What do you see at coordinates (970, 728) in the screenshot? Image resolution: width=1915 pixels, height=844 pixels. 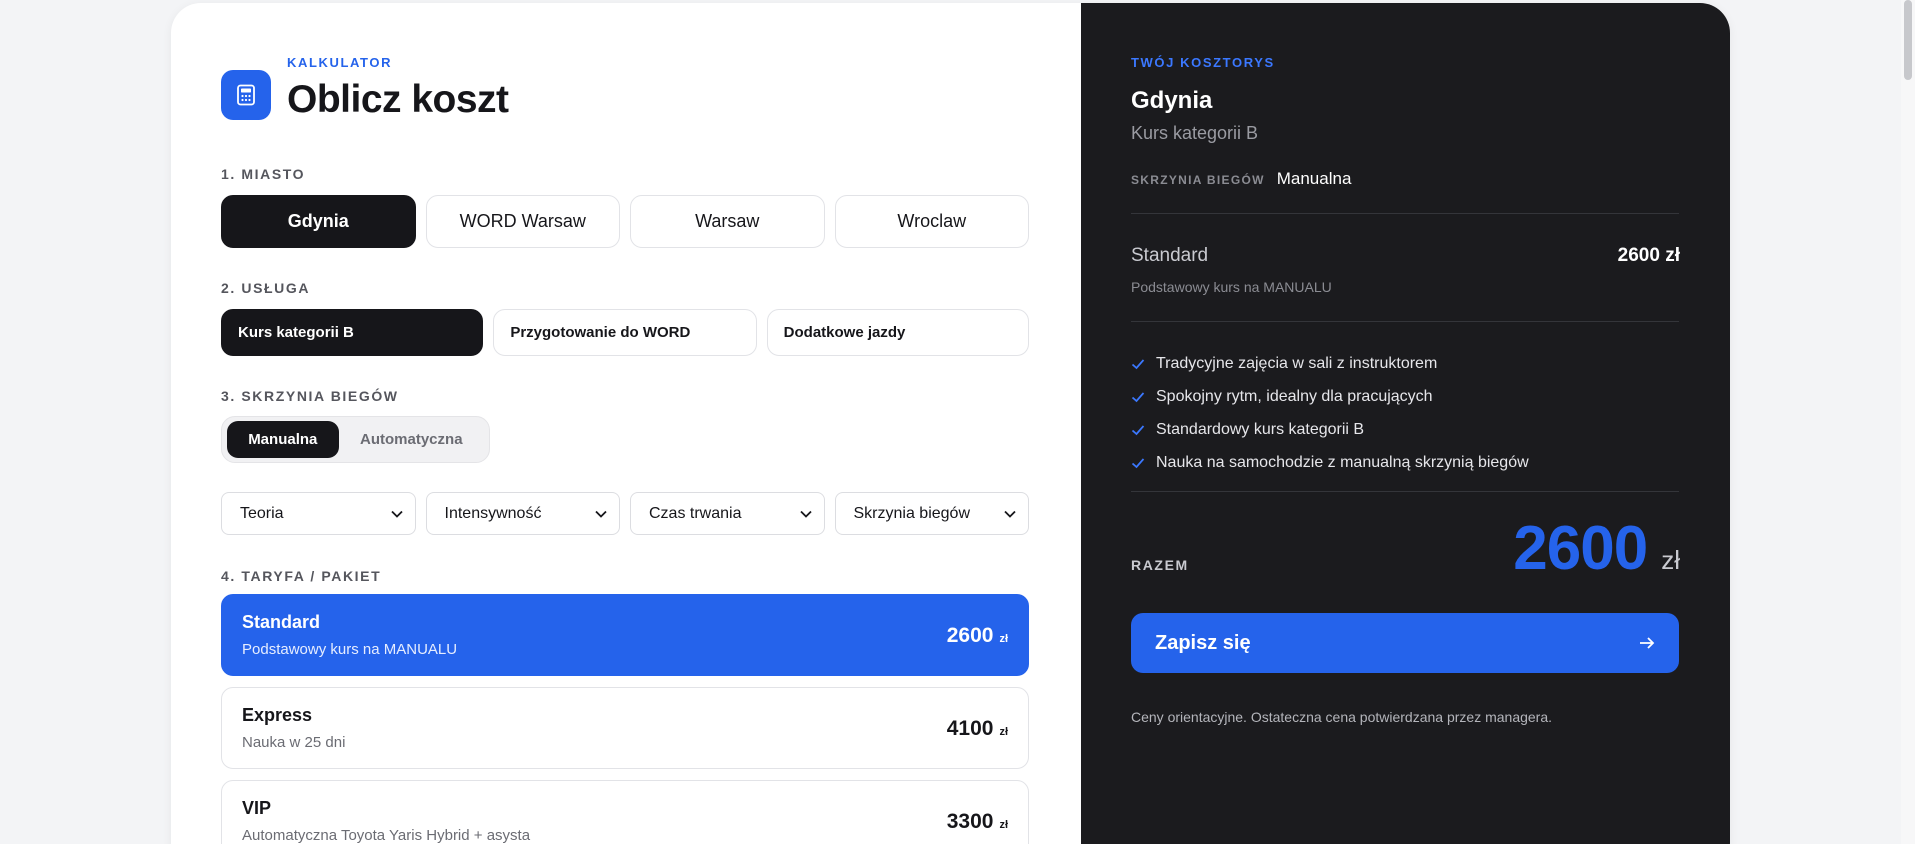 I see `tariff-price-value: 4100` at bounding box center [970, 728].